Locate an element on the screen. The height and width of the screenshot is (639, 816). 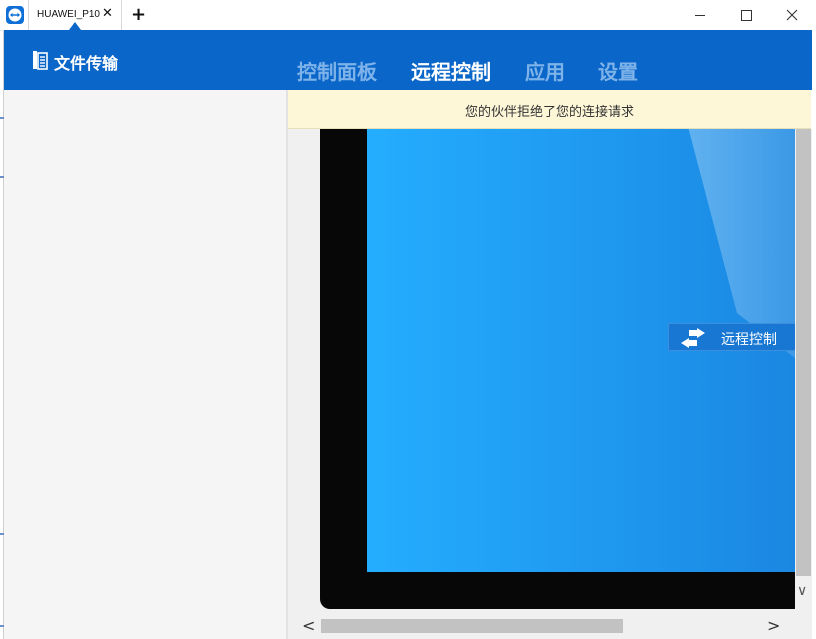
close-icon: ✕ is located at coordinates (107, 14).